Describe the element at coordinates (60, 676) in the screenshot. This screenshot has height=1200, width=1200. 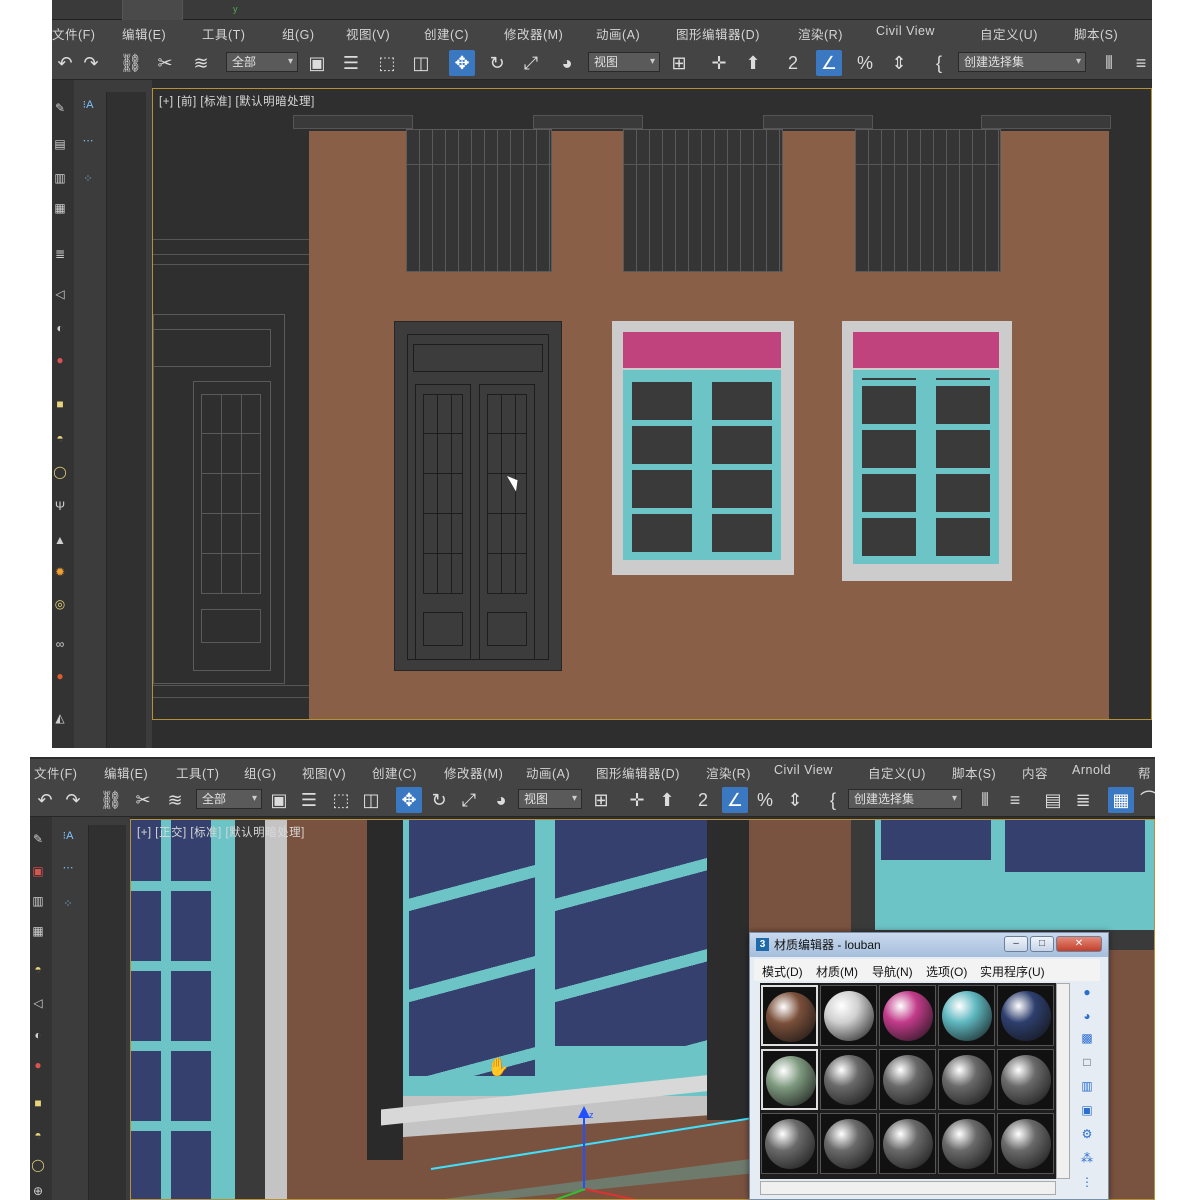
I see `particle-icon: ●` at that location.